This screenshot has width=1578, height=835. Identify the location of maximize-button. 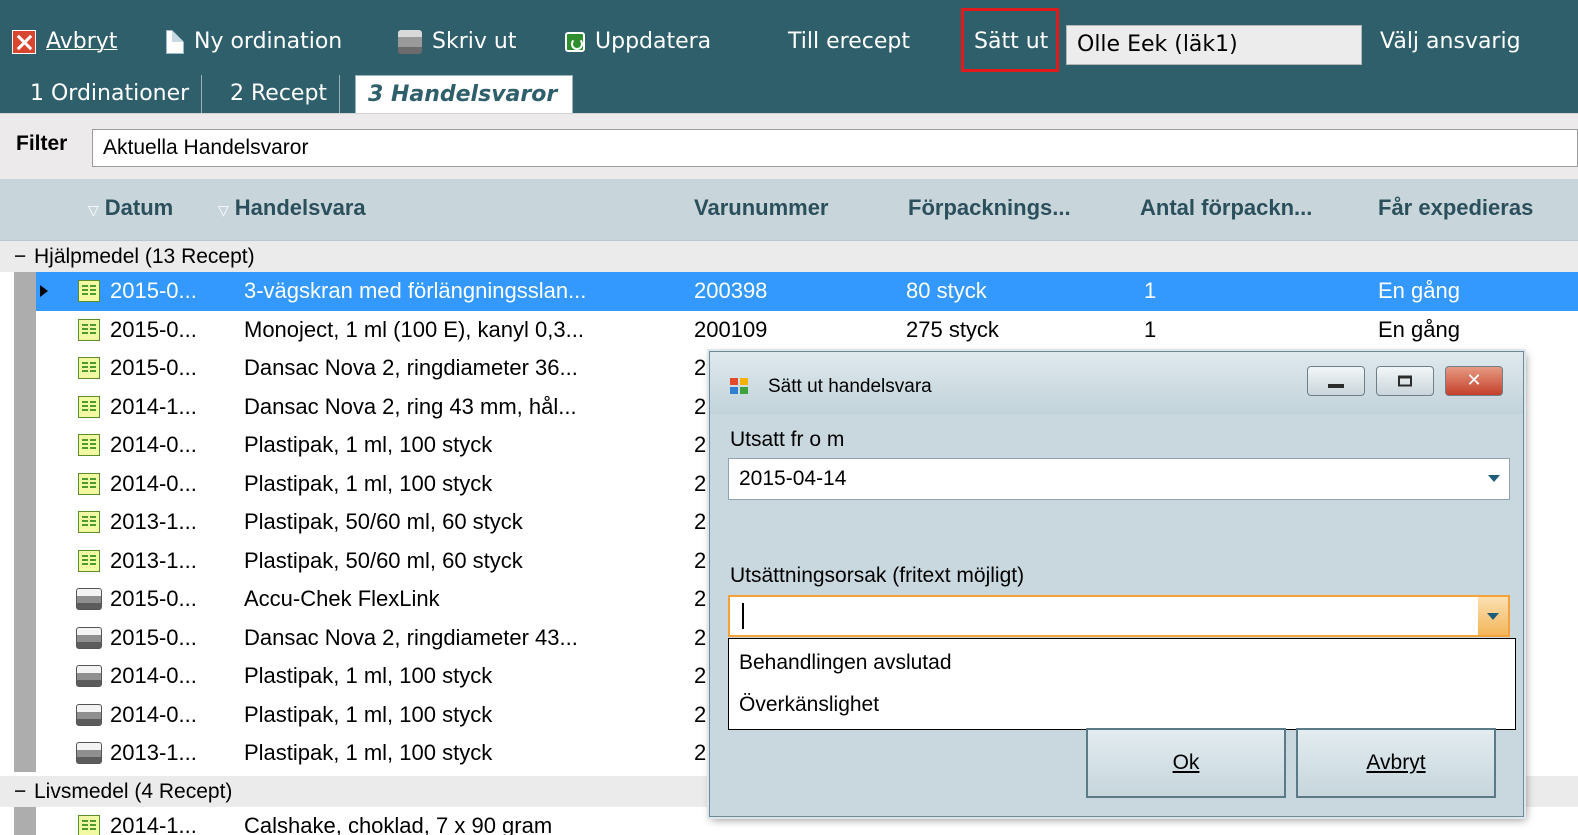
(1405, 381).